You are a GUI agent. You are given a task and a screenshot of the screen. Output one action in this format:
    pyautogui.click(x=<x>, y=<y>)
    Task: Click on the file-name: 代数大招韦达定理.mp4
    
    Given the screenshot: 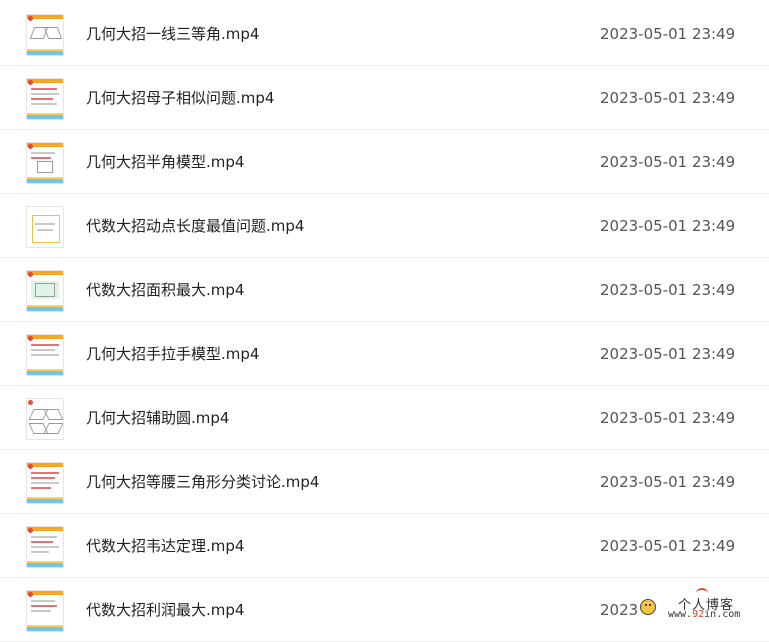 What is the action you would take?
    pyautogui.click(x=165, y=546)
    